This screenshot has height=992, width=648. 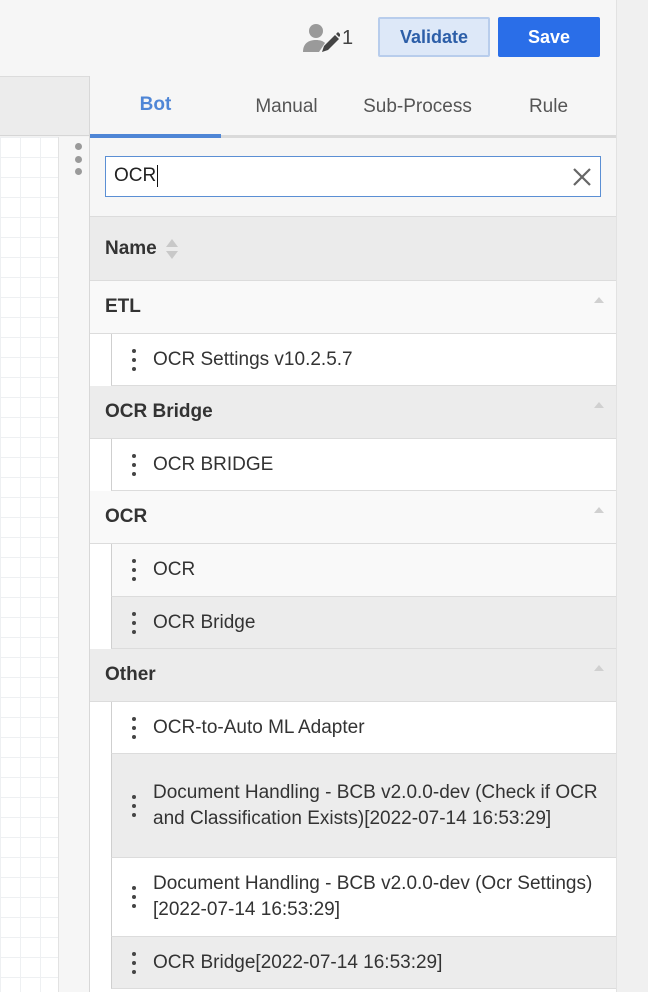 What do you see at coordinates (353, 412) in the screenshot?
I see `group-row-ocr-bridge: OCR Bridge` at bounding box center [353, 412].